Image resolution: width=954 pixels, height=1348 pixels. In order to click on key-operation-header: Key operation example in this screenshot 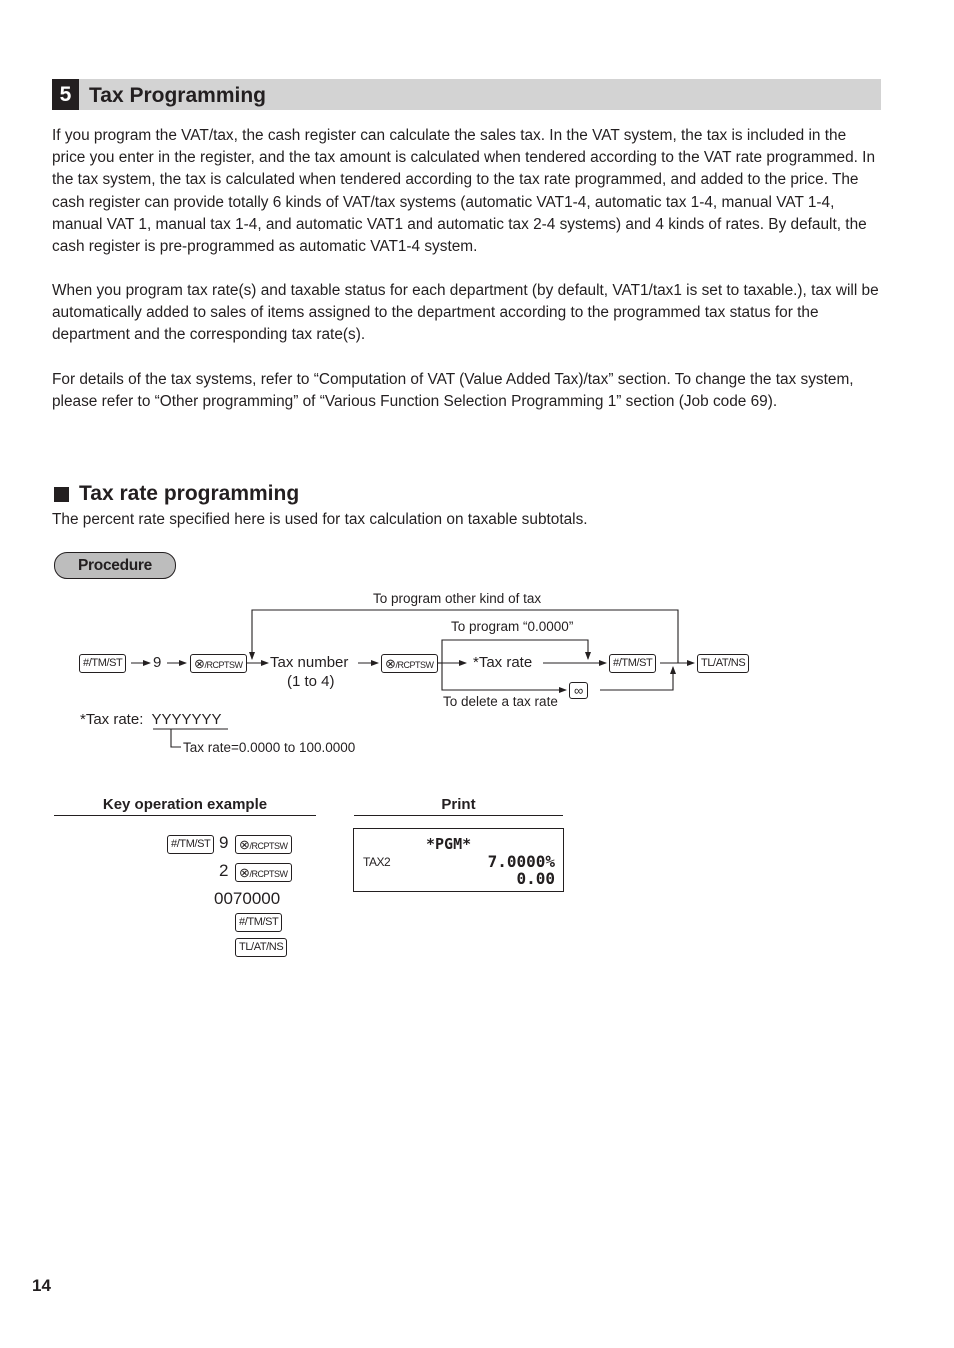, I will do `click(185, 804)`.